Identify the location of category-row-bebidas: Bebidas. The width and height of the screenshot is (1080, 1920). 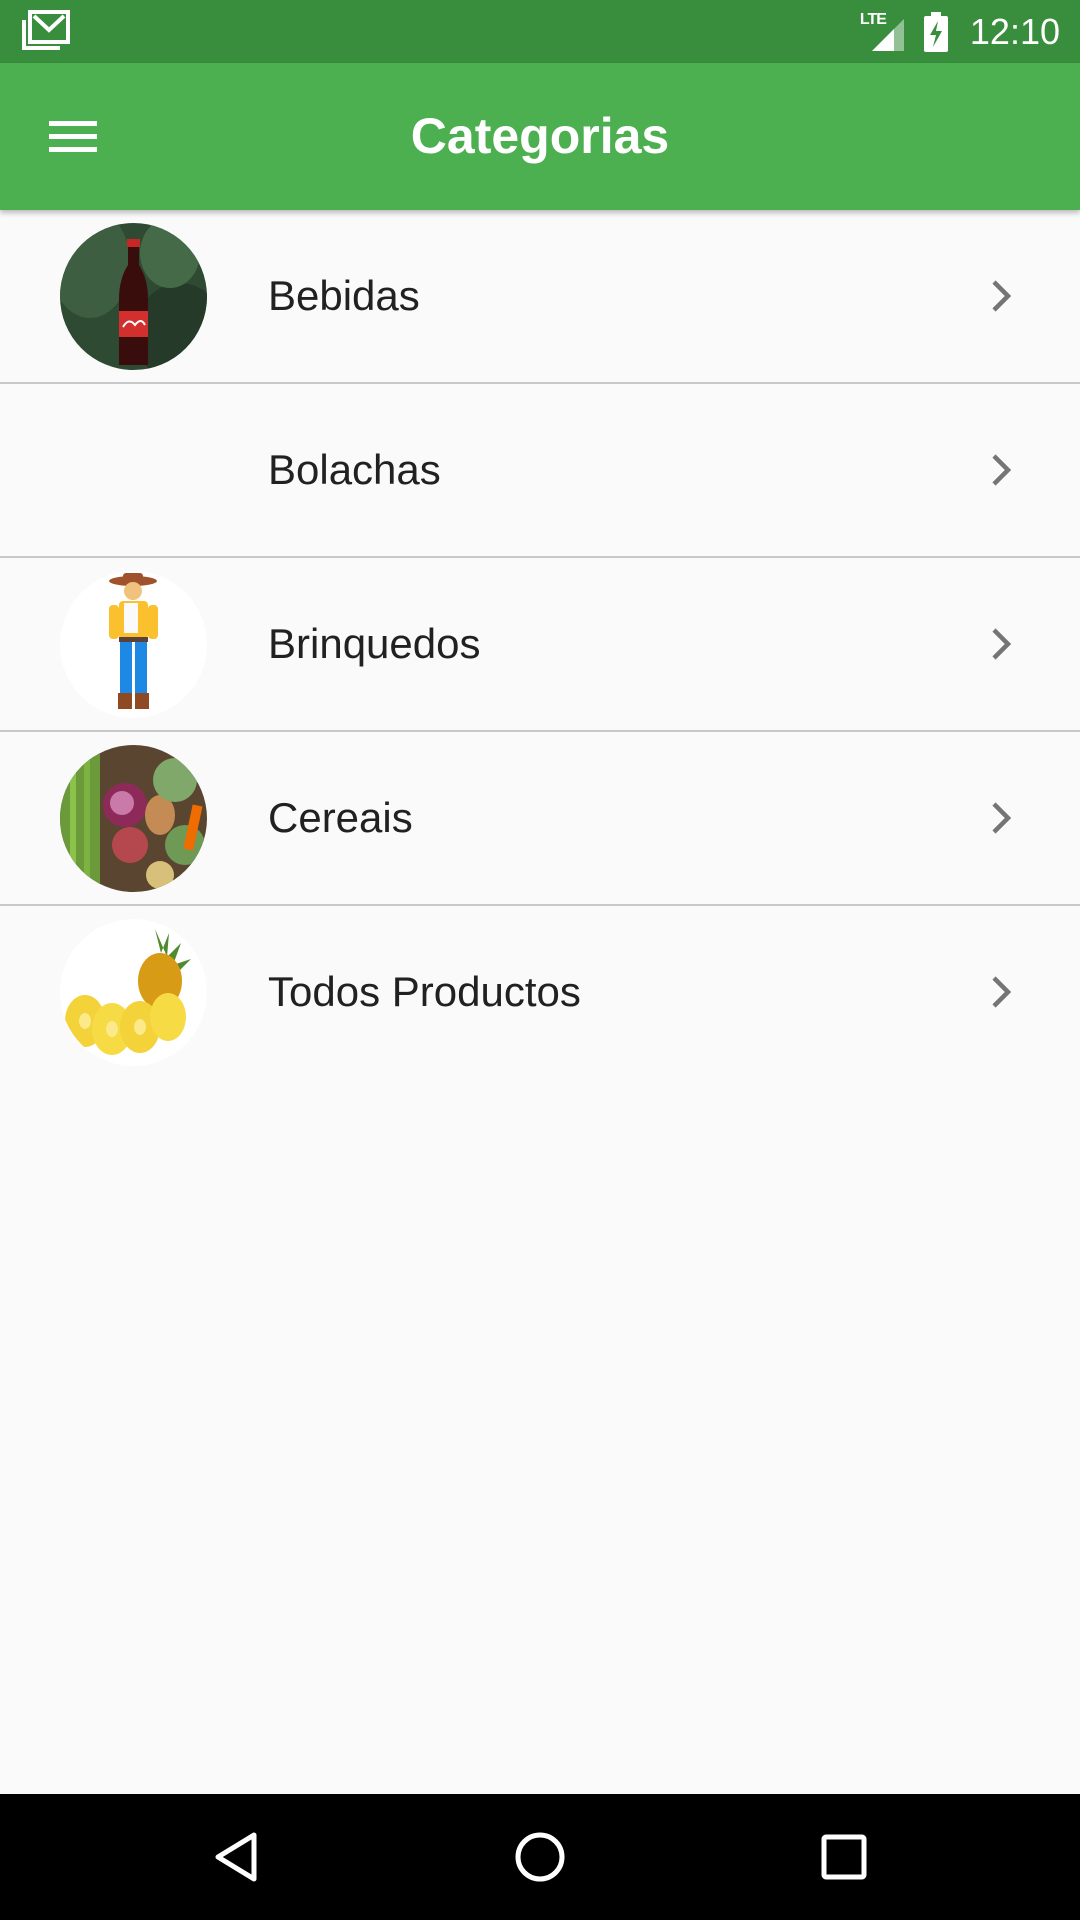
(540, 297).